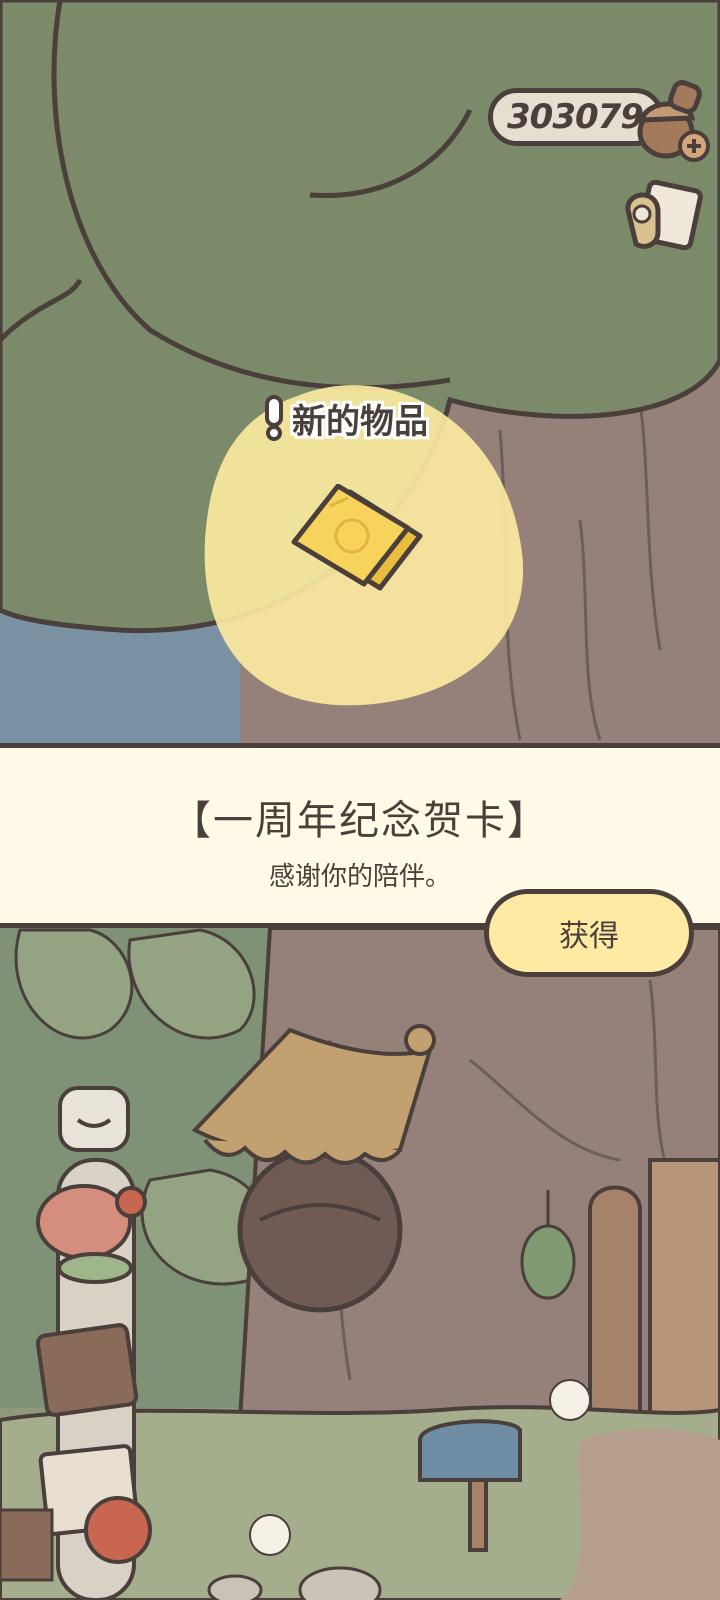 This screenshot has width=720, height=1600. What do you see at coordinates (27, 1545) in the screenshot?
I see `wooden-bench` at bounding box center [27, 1545].